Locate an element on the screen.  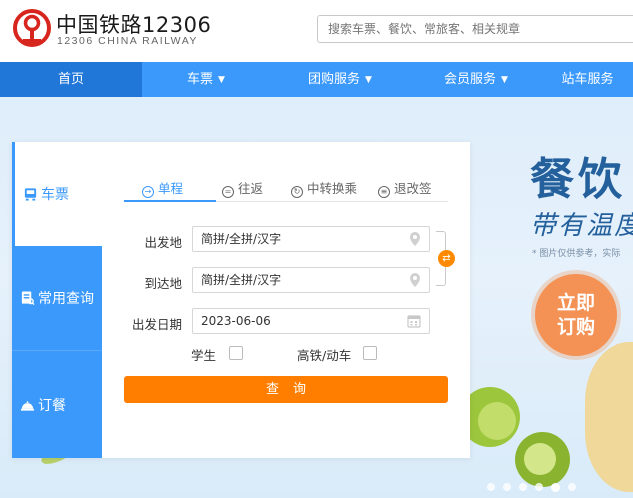
nav-label: 会员服务 is located at coordinates (470, 79).